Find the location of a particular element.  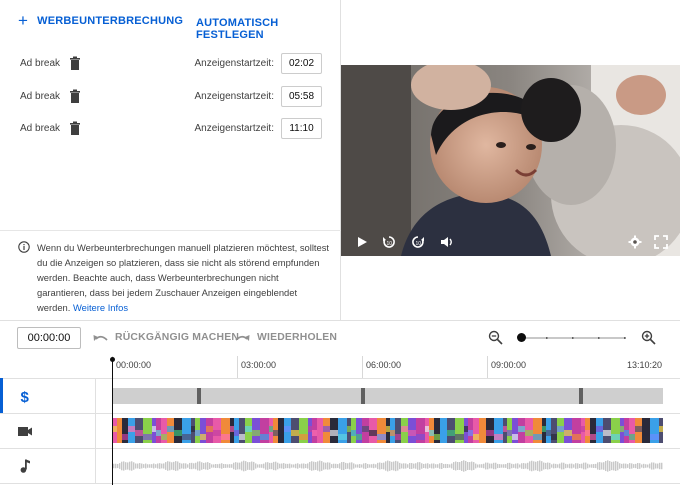

ad-start-time-input: 11:10 is located at coordinates (301, 128).